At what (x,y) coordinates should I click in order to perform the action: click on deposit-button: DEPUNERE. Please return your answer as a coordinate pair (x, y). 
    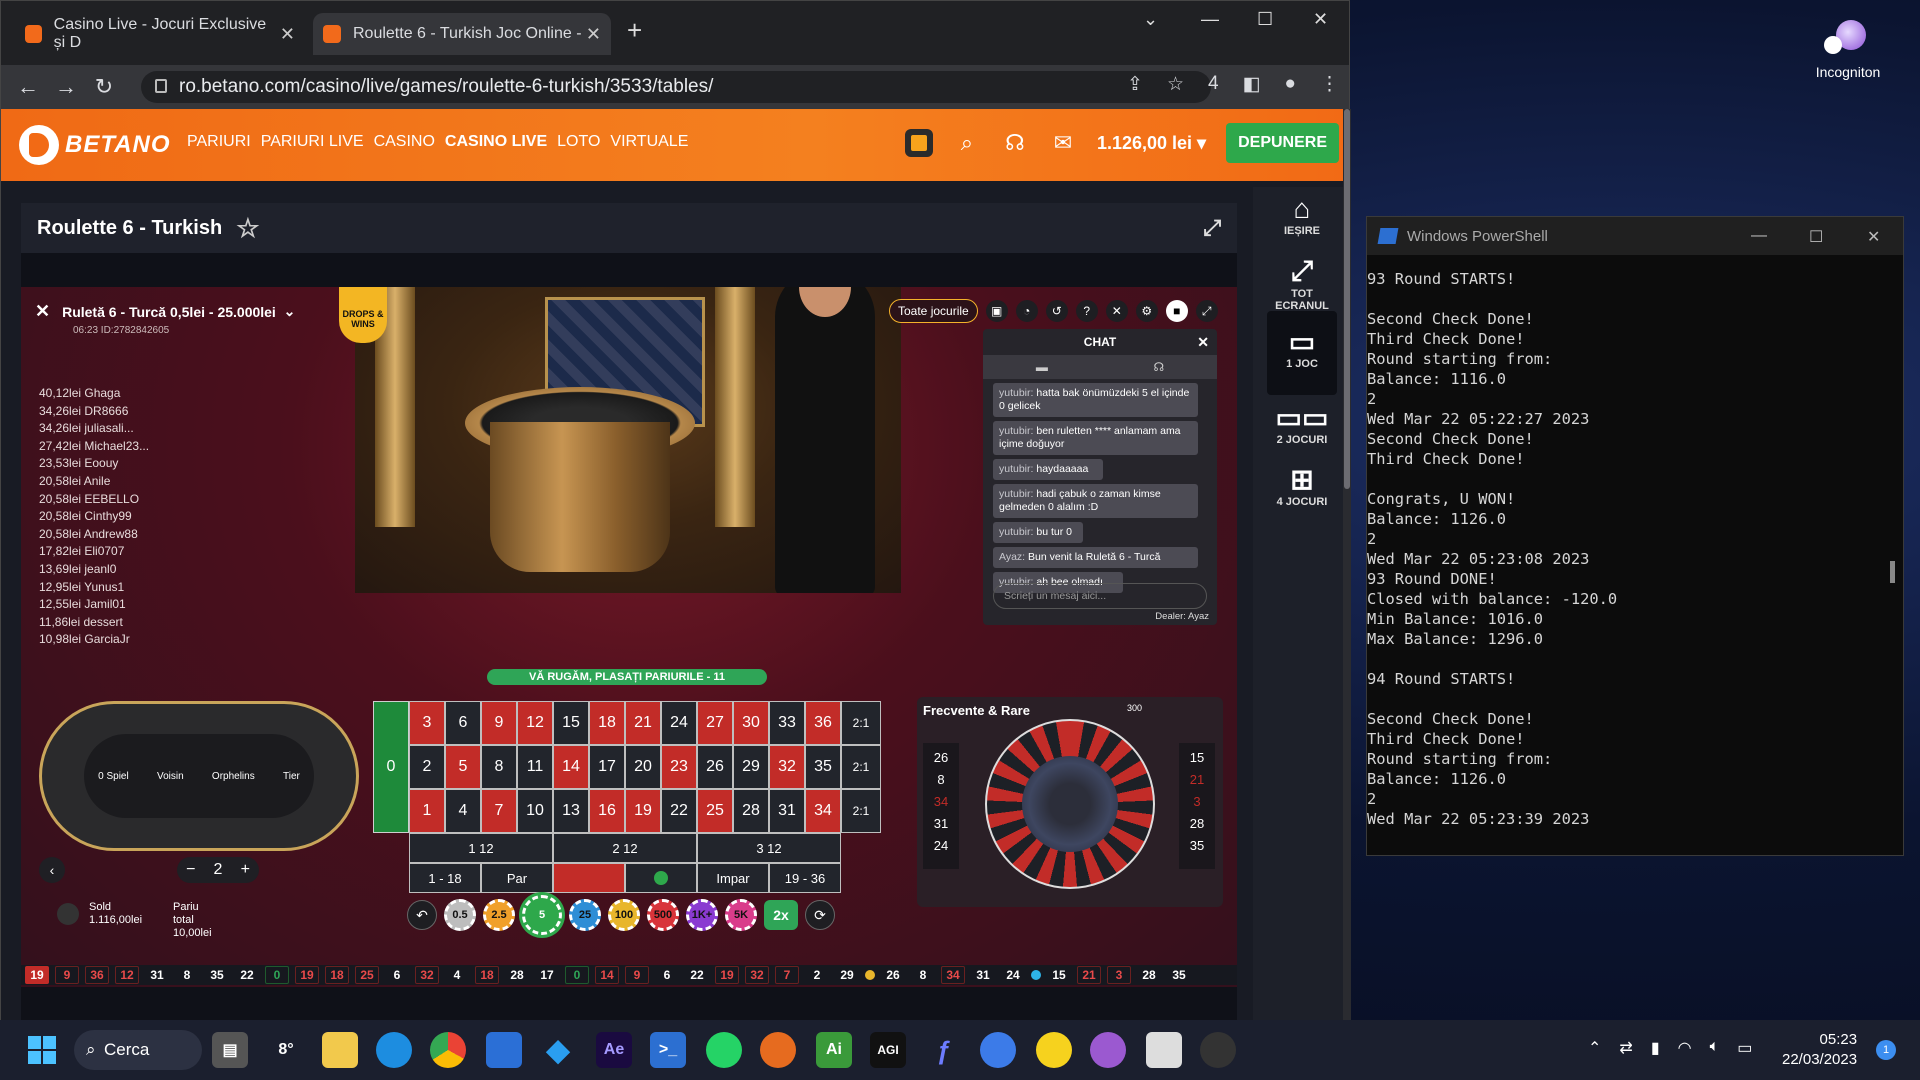
    Looking at the image, I should click on (1282, 143).